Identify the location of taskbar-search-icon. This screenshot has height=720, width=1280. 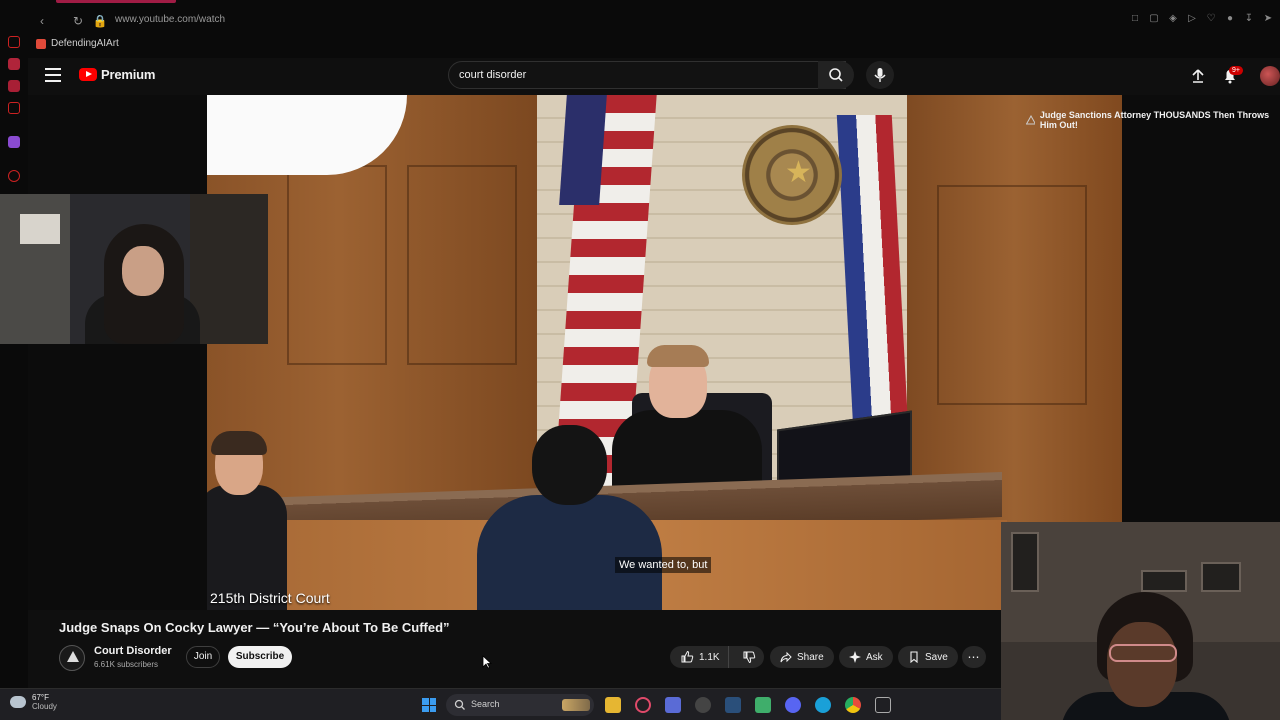
(459, 704).